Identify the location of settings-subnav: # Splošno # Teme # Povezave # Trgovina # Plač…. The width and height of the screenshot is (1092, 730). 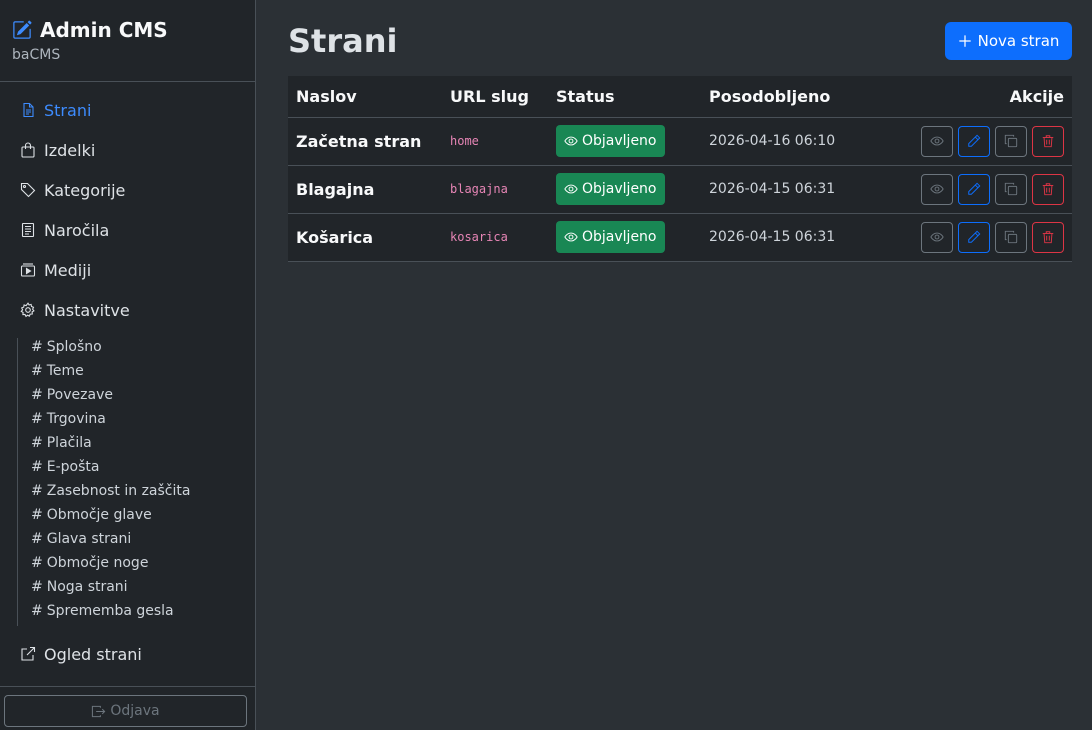
(136, 482).